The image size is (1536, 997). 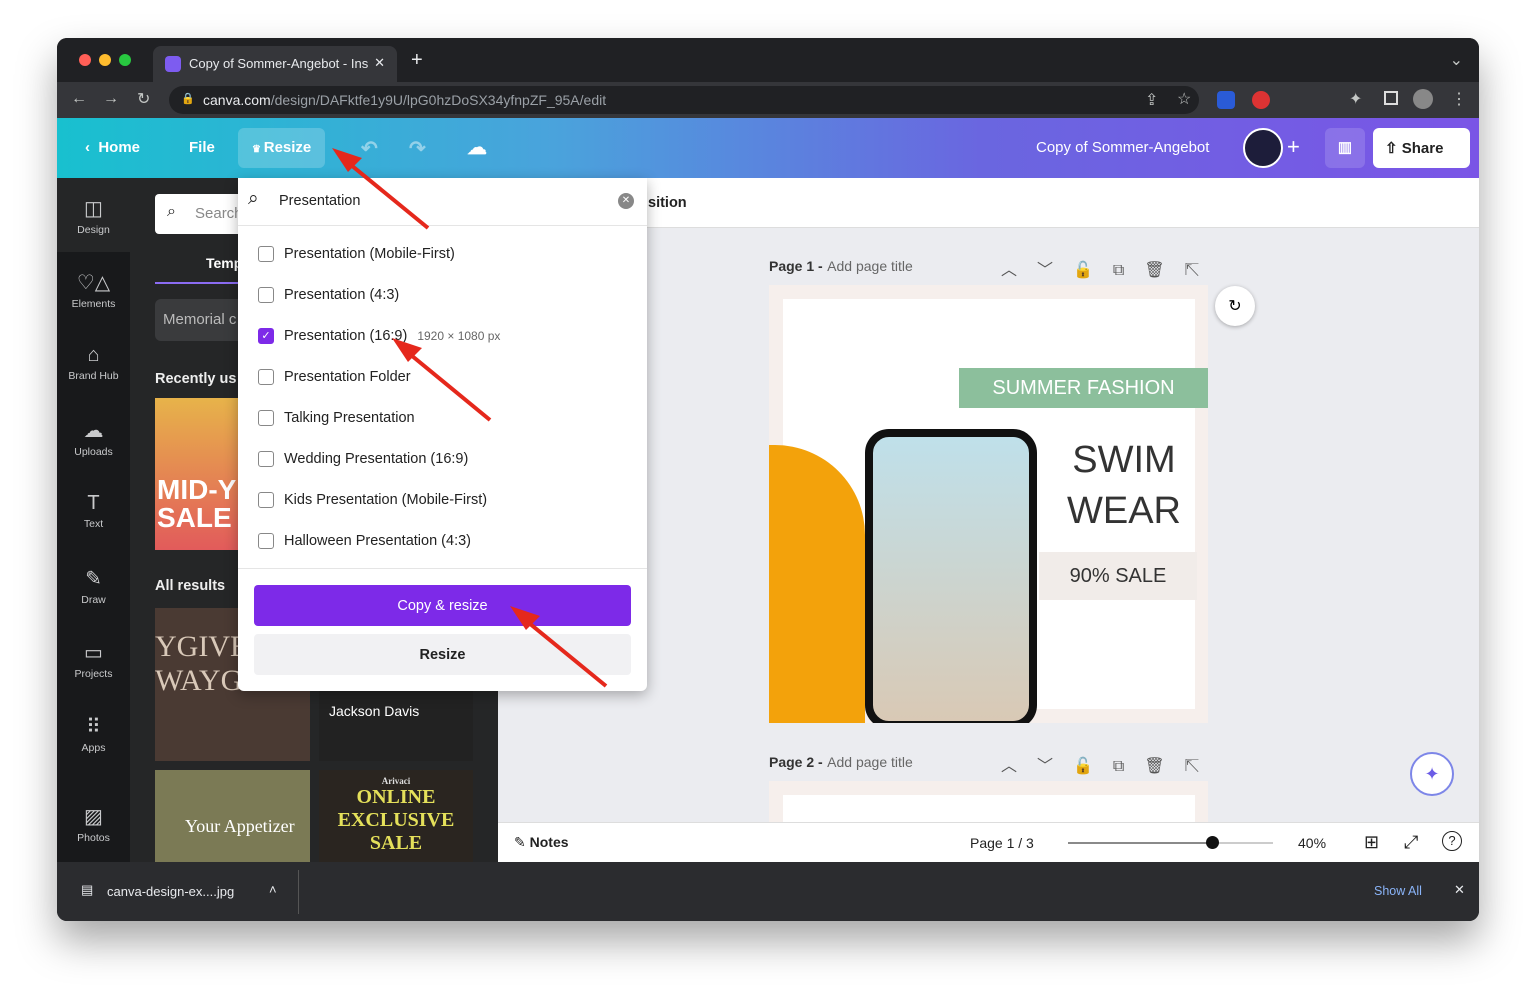 What do you see at coordinates (381, 189) in the screenshot?
I see `arrow-to-resize` at bounding box center [381, 189].